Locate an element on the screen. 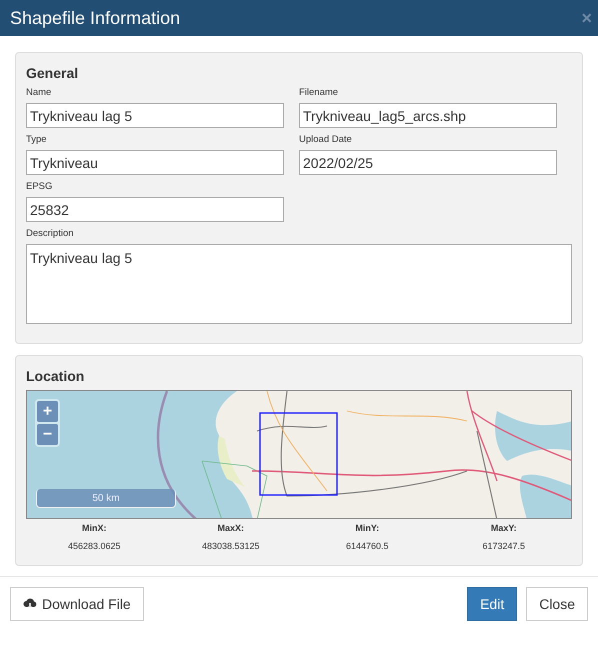 The height and width of the screenshot is (649, 598). bound-value: 456283.0625 is located at coordinates (94, 546).